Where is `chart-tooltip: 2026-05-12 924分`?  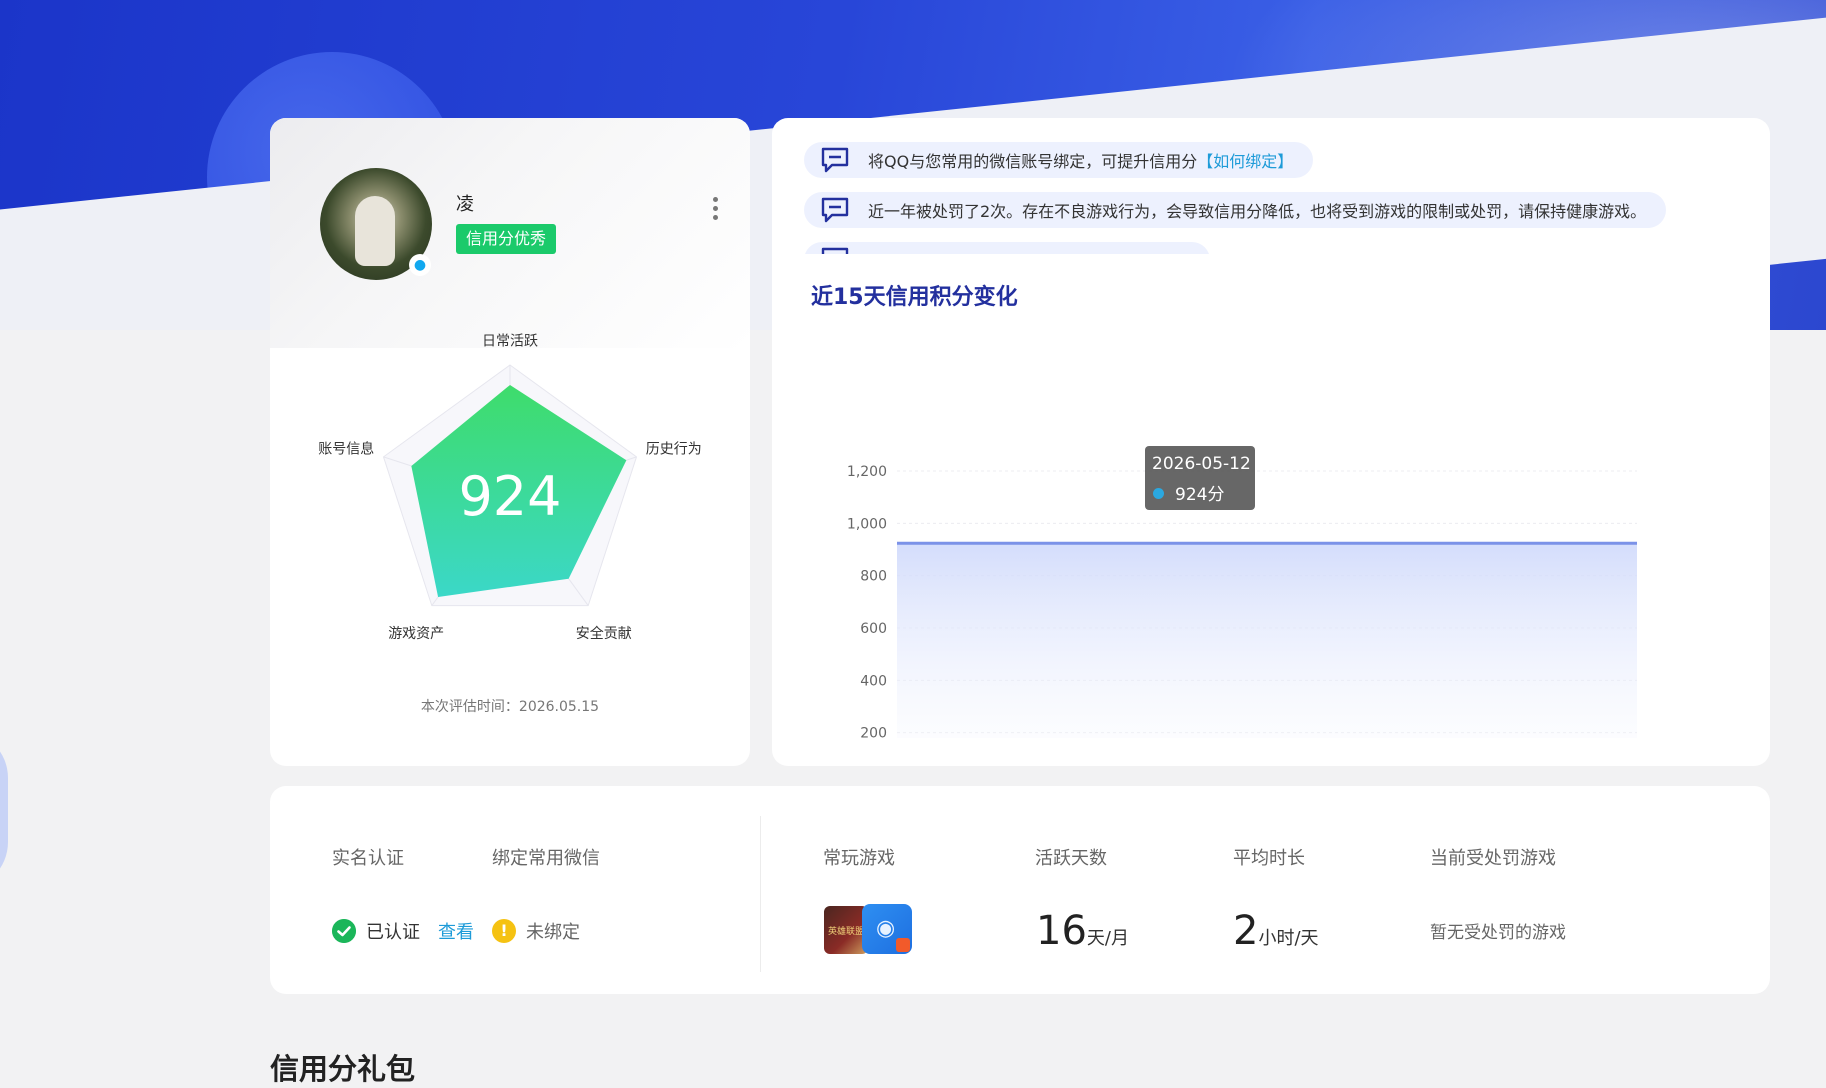 chart-tooltip: 2026-05-12 924分 is located at coordinates (1200, 478).